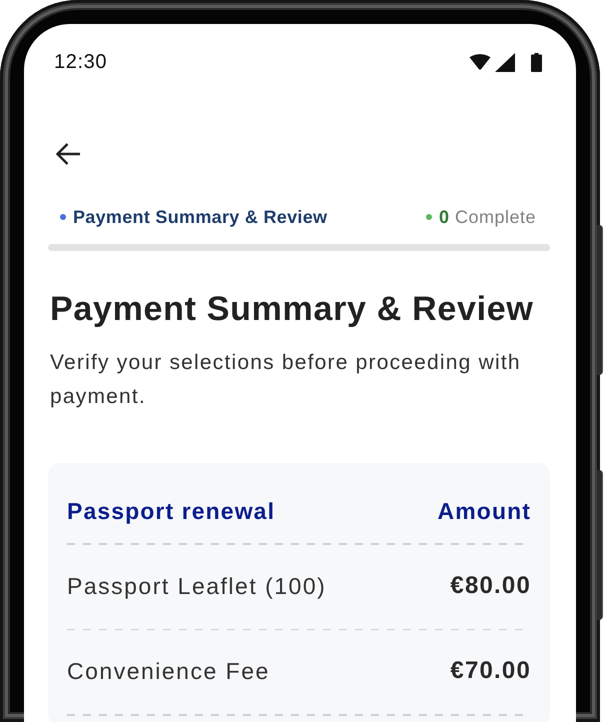  What do you see at coordinates (484, 511) in the screenshot?
I see `column-header: Amount` at bounding box center [484, 511].